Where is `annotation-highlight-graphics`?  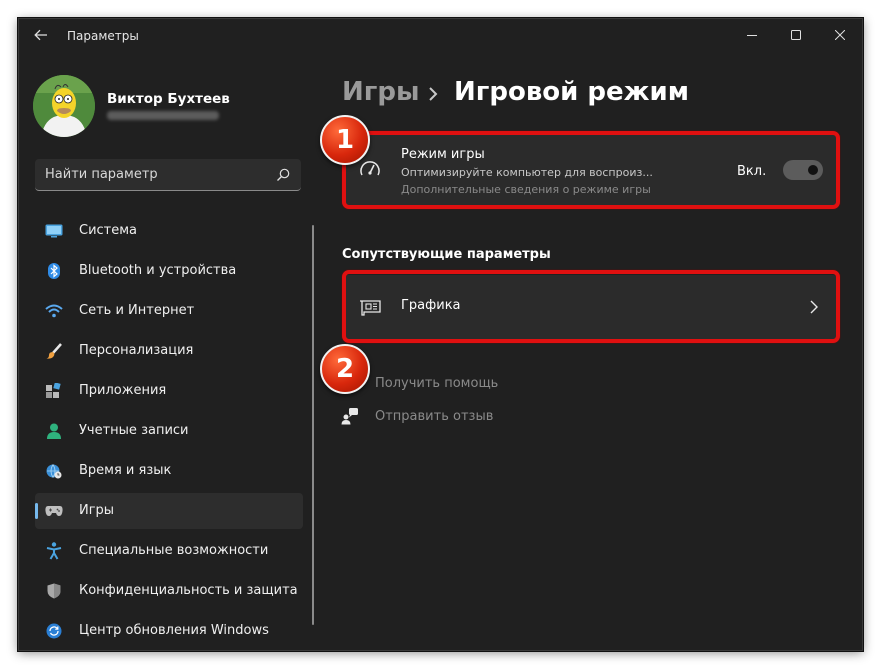
annotation-highlight-graphics is located at coordinates (591, 306).